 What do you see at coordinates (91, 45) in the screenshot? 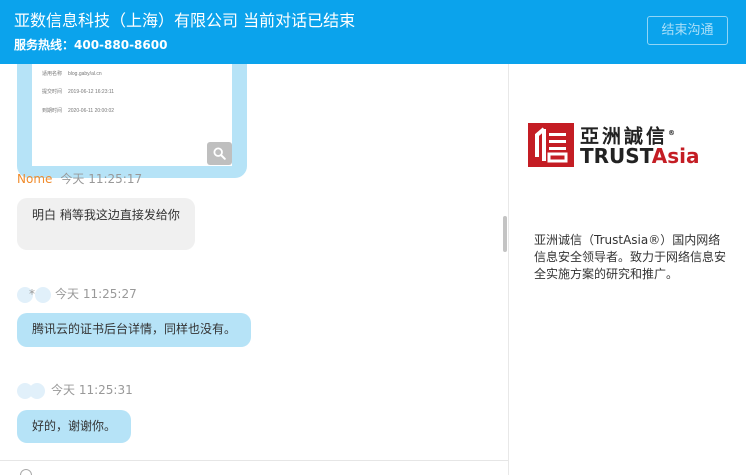
I see `service-hotline: 服务热线：400-880-8600` at bounding box center [91, 45].